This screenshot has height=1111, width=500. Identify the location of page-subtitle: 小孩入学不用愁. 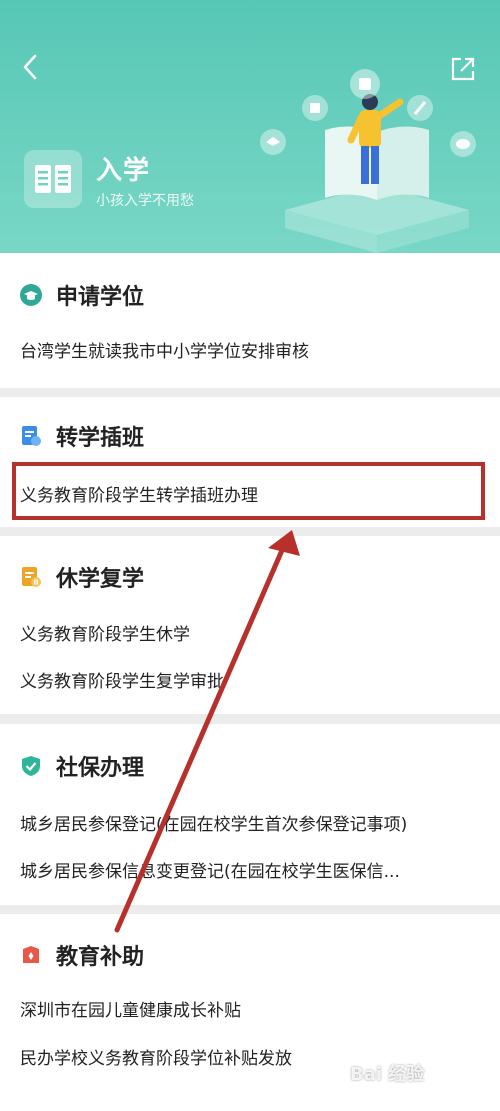
(145, 201).